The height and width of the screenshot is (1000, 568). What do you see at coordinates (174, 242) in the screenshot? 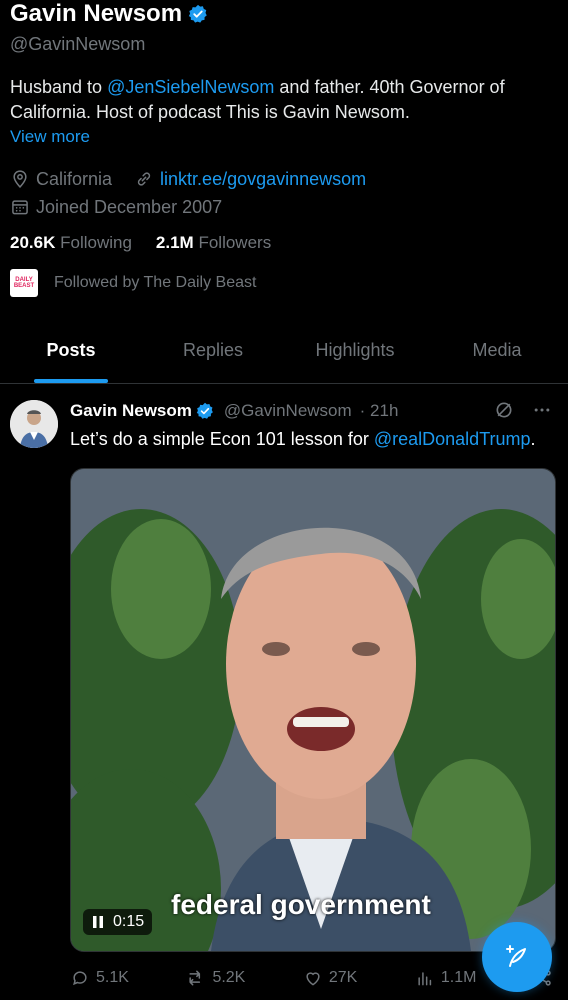
I see `followers-count: 2.1M` at bounding box center [174, 242].